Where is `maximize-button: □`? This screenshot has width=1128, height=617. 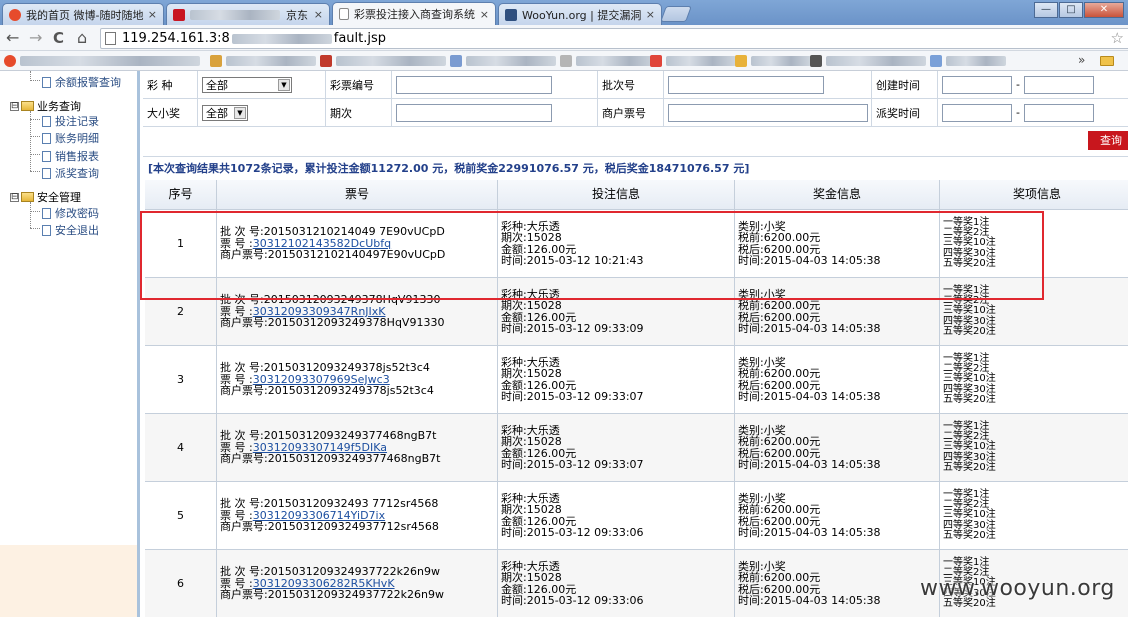
maximize-button: □ is located at coordinates (1071, 10).